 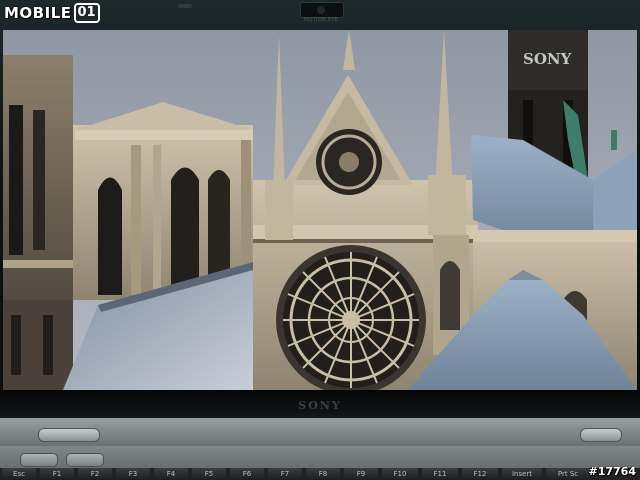 What do you see at coordinates (351, 317) in the screenshot?
I see `rose-window` at bounding box center [351, 317].